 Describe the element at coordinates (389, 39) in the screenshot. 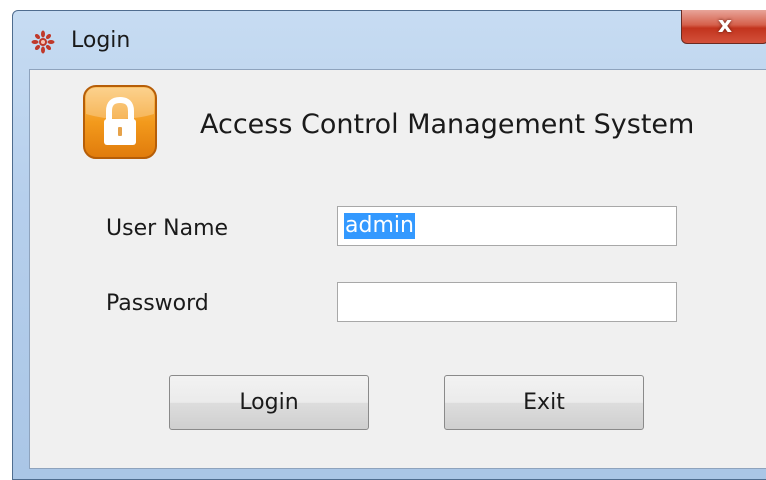

I see `title-bar: Login x` at that location.